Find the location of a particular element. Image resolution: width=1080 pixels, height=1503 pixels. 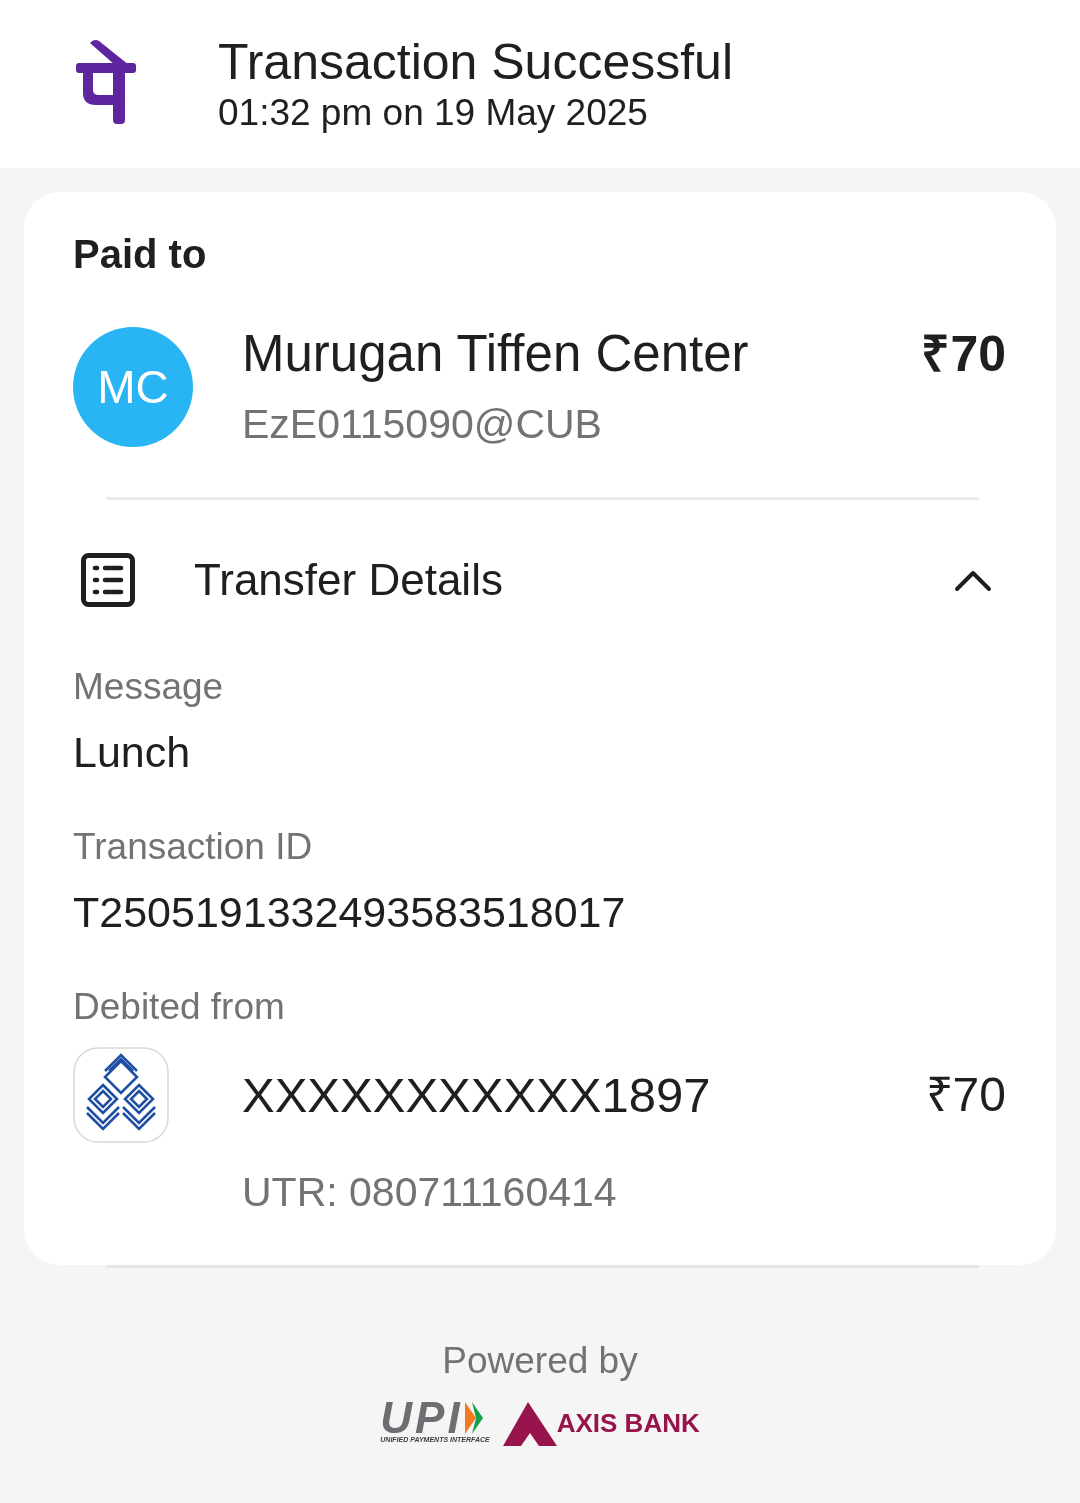

section-heading: Paid to is located at coordinates (140, 254).